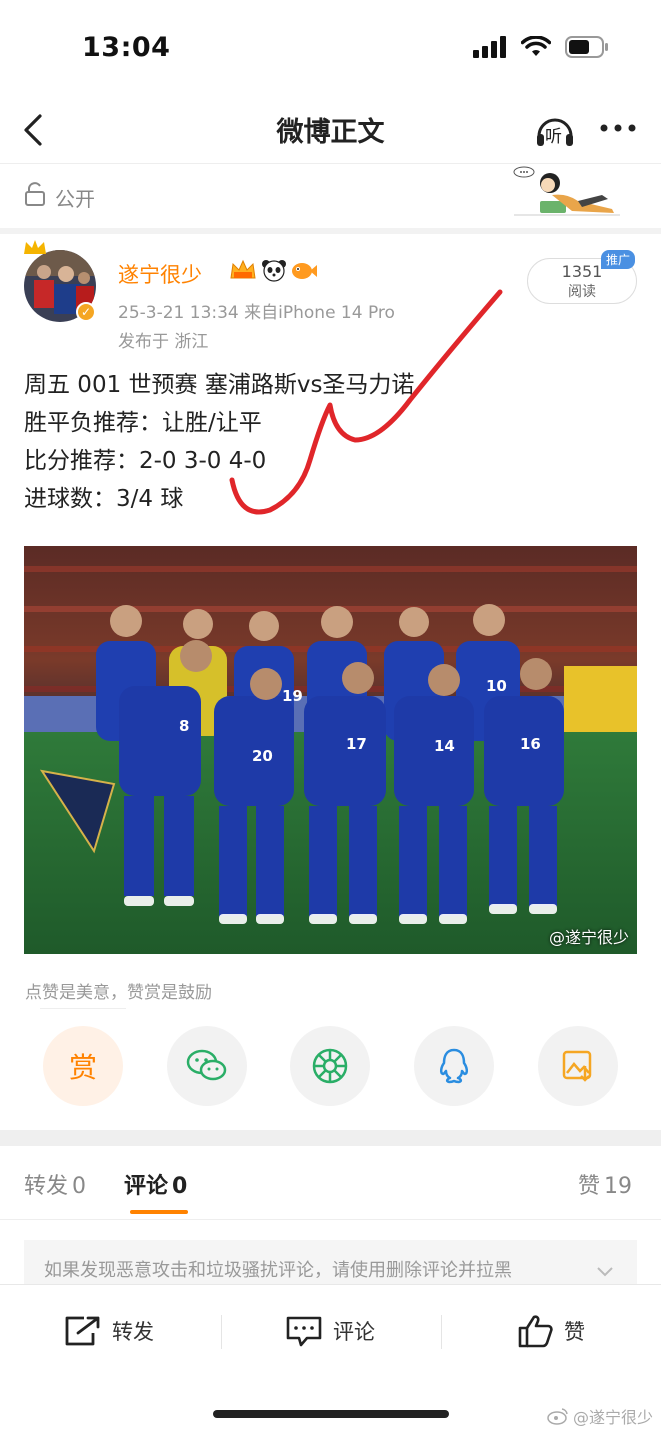 The height and width of the screenshot is (1432, 661). What do you see at coordinates (278, 1270) in the screenshot?
I see `notice-text: 如果发现恶意攻击和垃圾骚扰评论，请使用删除评论并拉黑` at bounding box center [278, 1270].